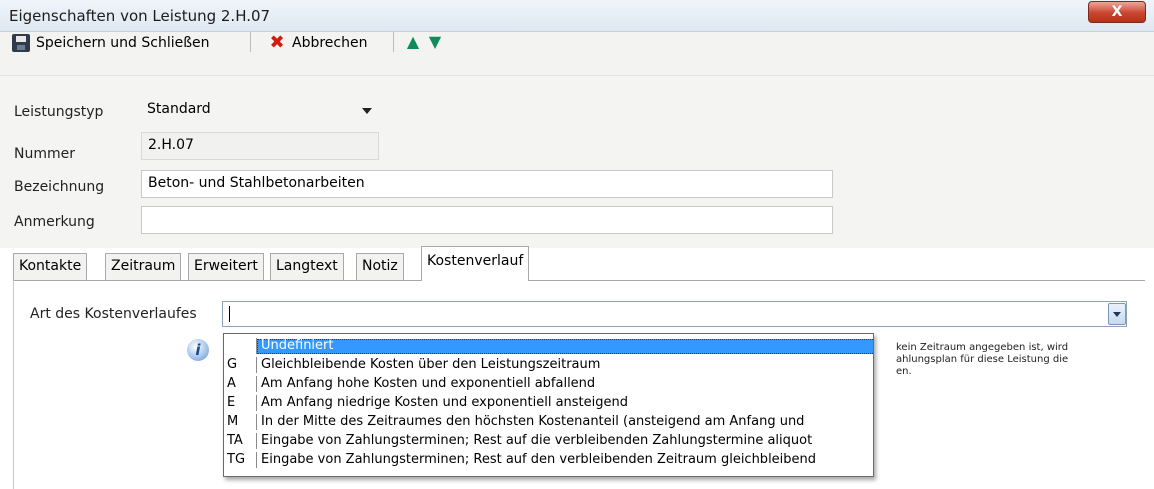 This screenshot has width=1154, height=489. What do you see at coordinates (231, 402) in the screenshot?
I see `option-code: E` at bounding box center [231, 402].